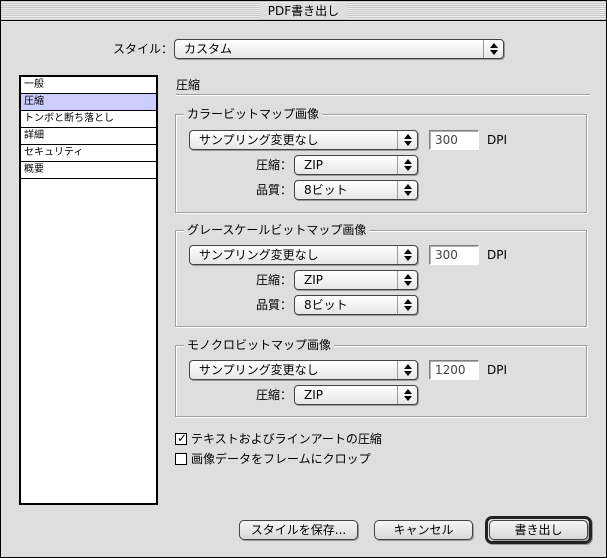 The image size is (607, 558). What do you see at coordinates (326, 305) in the screenshot?
I see `gray-quality-value: 8ビット` at bounding box center [326, 305].